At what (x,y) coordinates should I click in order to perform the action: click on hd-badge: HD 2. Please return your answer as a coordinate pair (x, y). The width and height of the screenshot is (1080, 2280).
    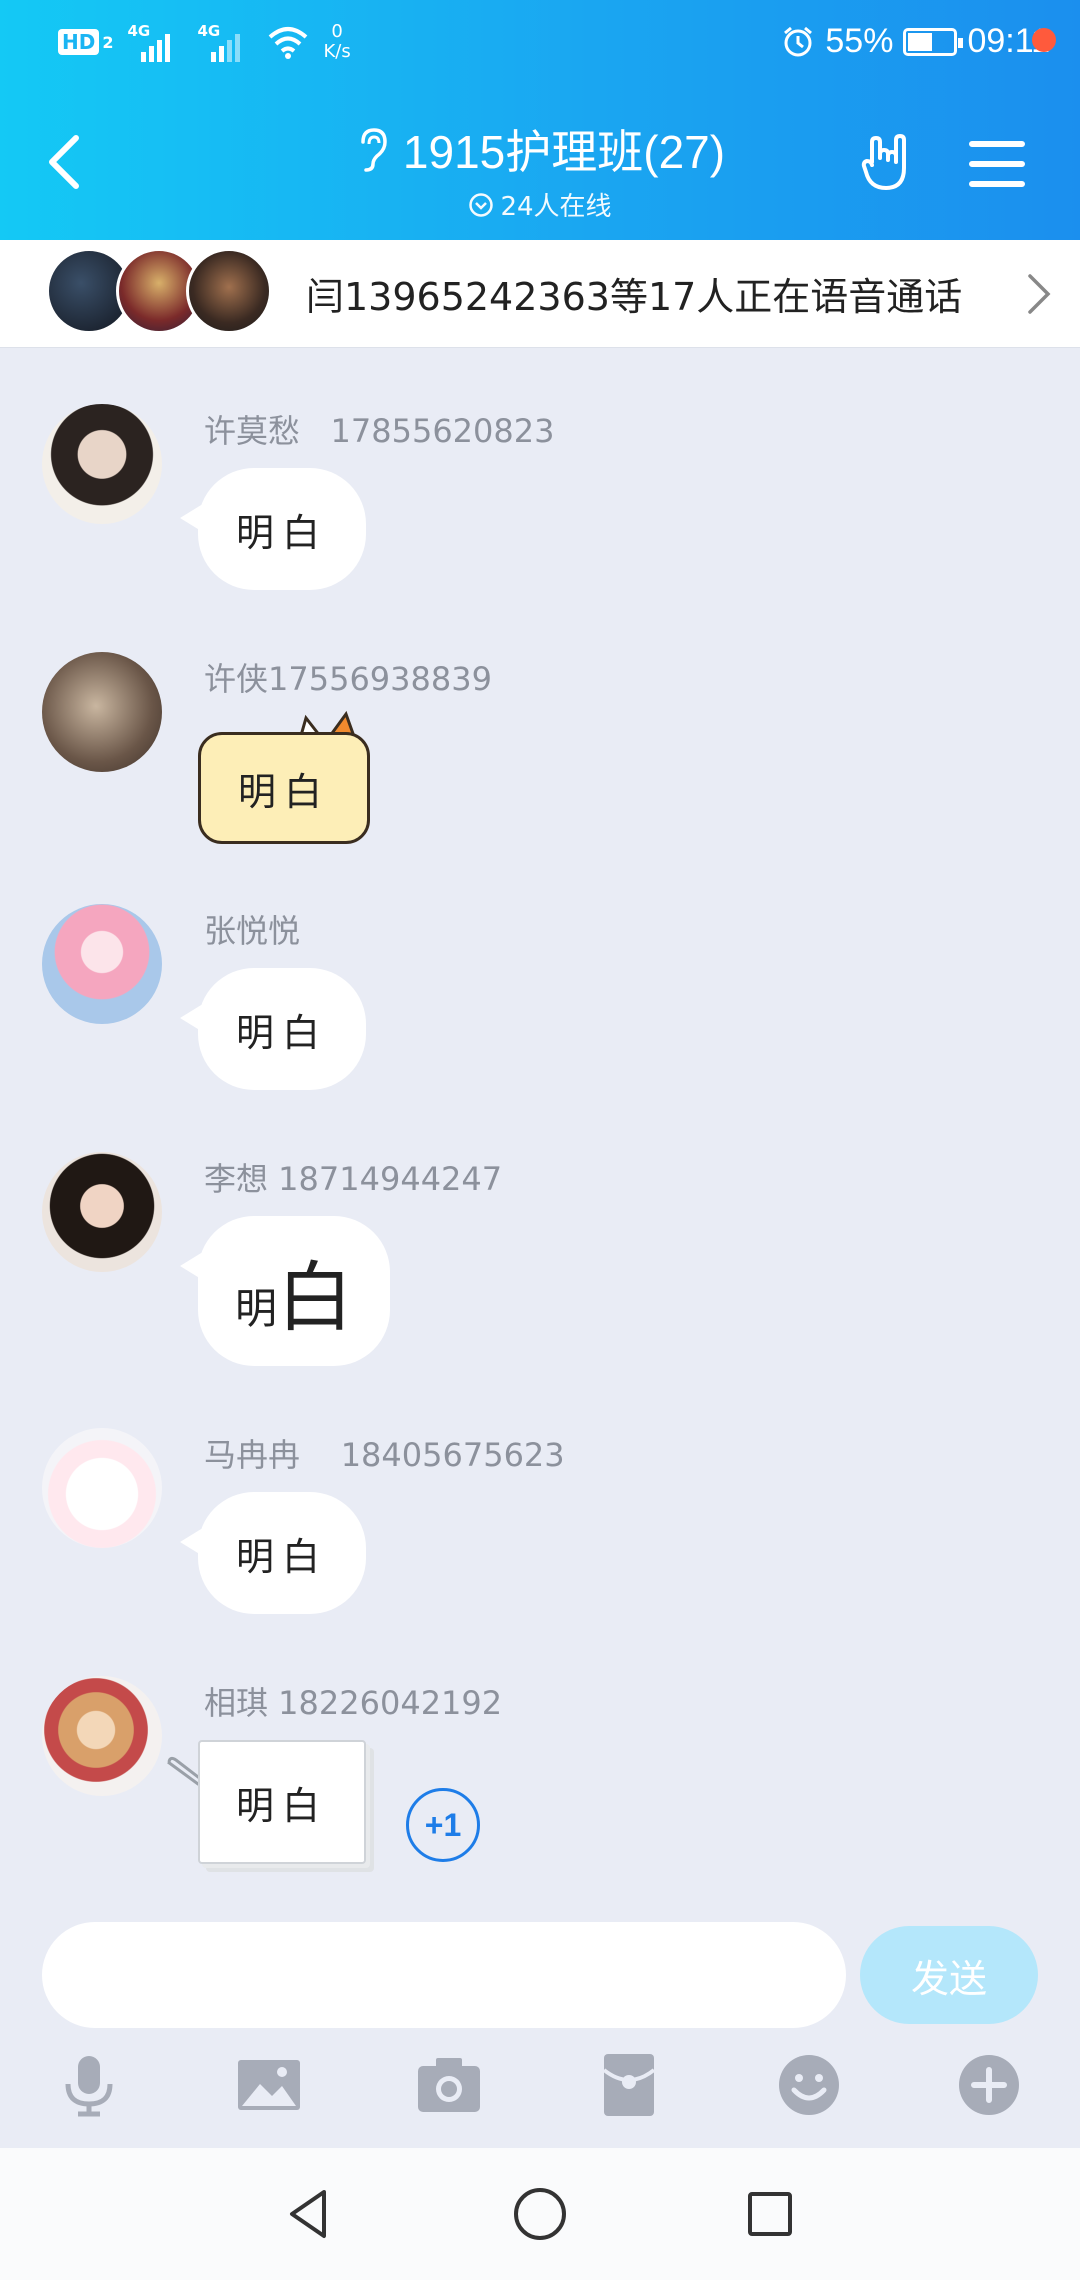
    Looking at the image, I should click on (85, 42).